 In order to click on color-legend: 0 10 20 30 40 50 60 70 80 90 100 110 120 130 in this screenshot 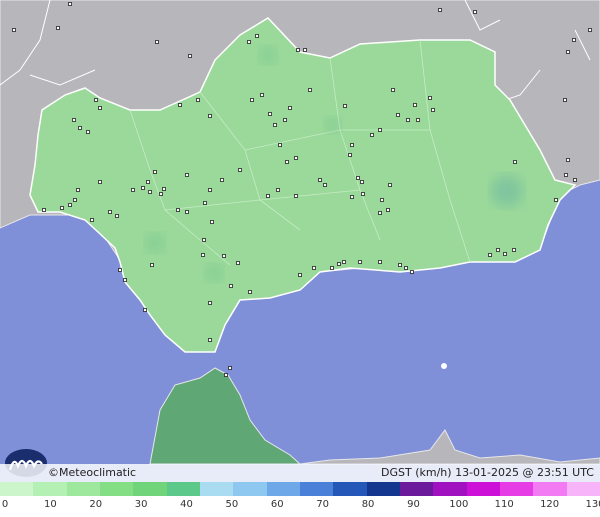, I will do `click(300, 499)`.